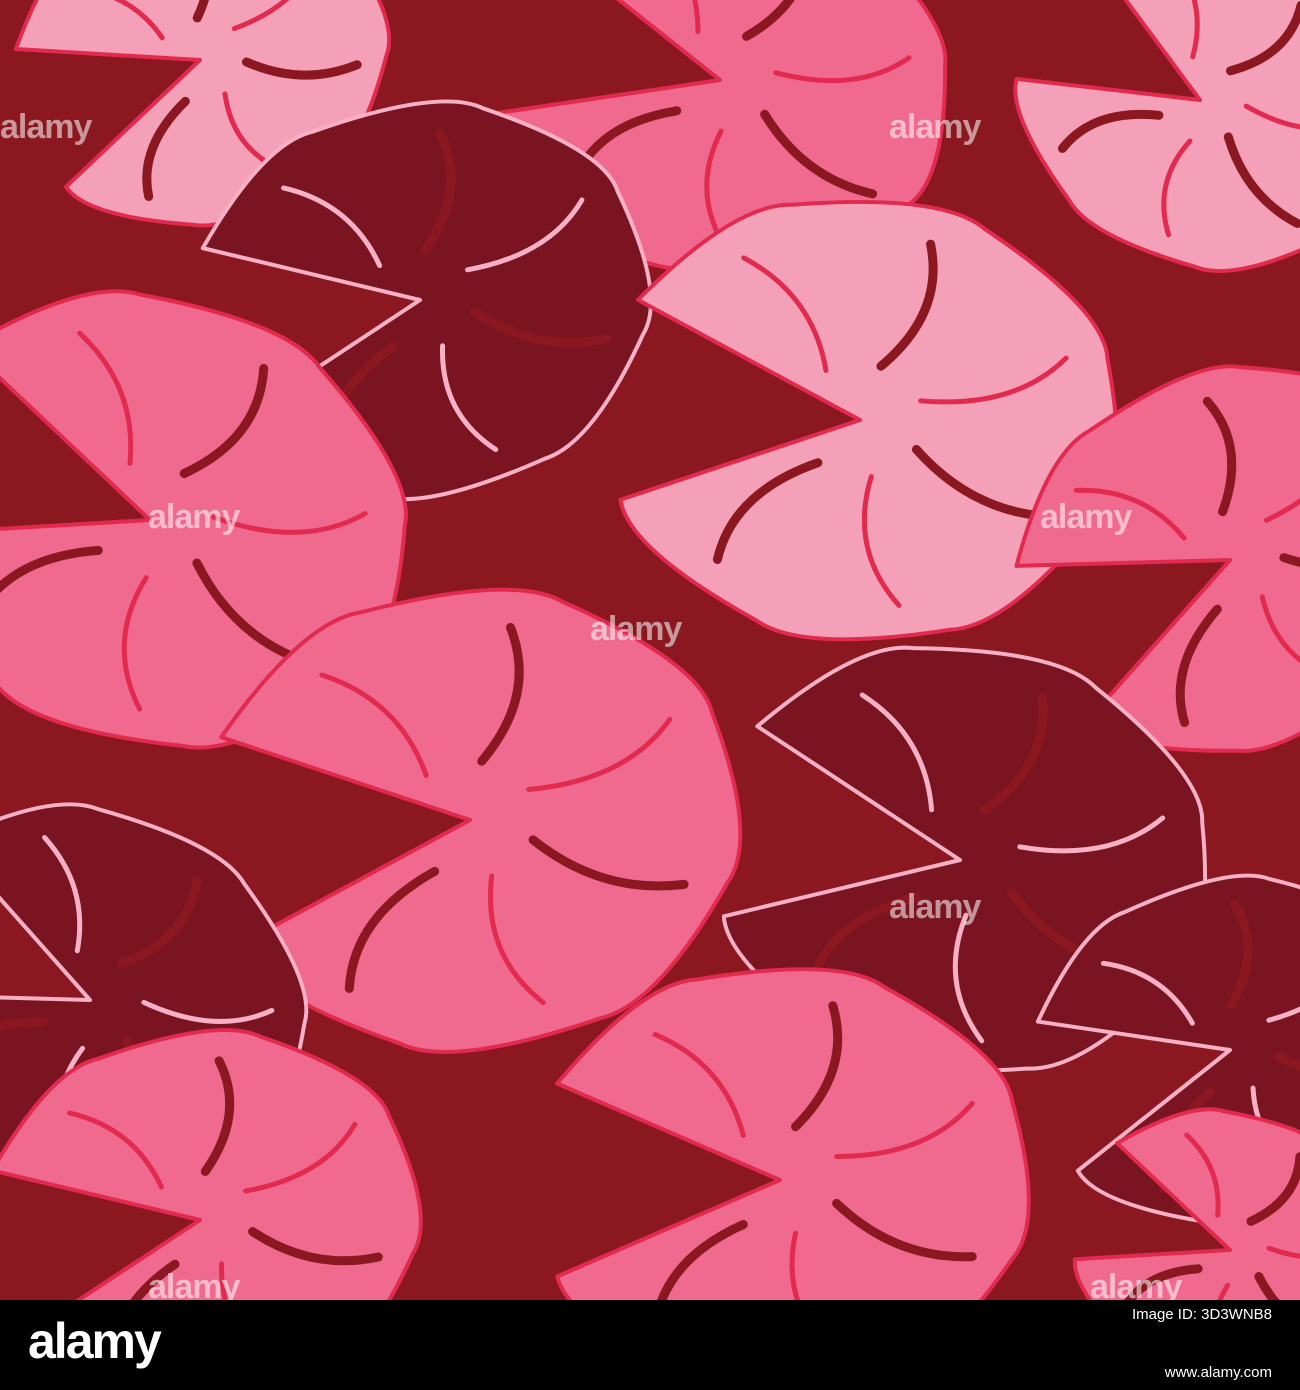  What do you see at coordinates (1201, 1314) in the screenshot?
I see `image-id: Image ID: 3D3WNB8` at bounding box center [1201, 1314].